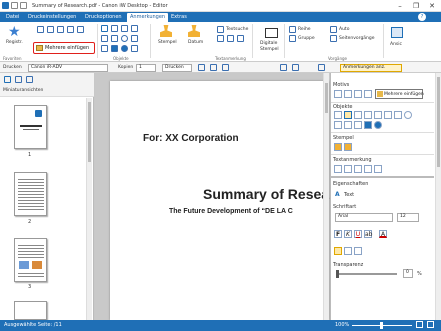 The image size is (441, 331). What do you see at coordinates (237, 29) in the screenshot?
I see `textsuche-button: Textsuche` at bounding box center [237, 29].